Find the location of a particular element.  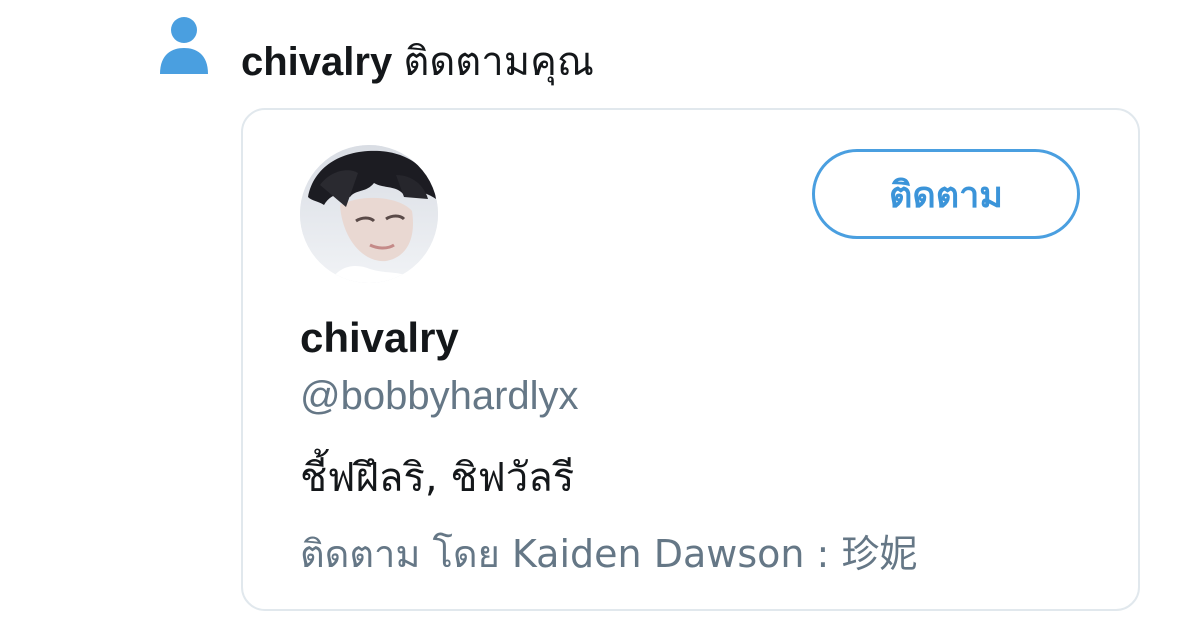

profile-bio: ชี้ฟฝึลริ, ชิฟวัลรี is located at coordinates (437, 478).